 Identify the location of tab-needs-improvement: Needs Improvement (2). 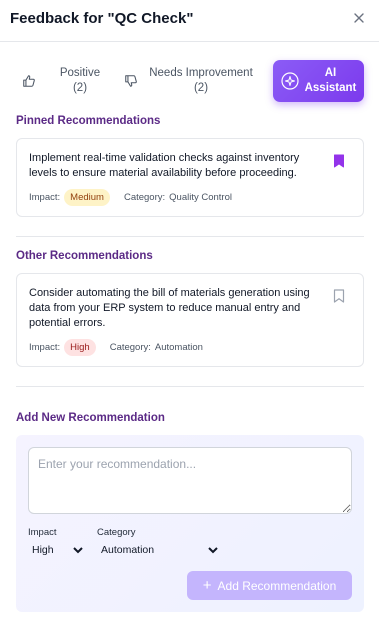
(194, 81).